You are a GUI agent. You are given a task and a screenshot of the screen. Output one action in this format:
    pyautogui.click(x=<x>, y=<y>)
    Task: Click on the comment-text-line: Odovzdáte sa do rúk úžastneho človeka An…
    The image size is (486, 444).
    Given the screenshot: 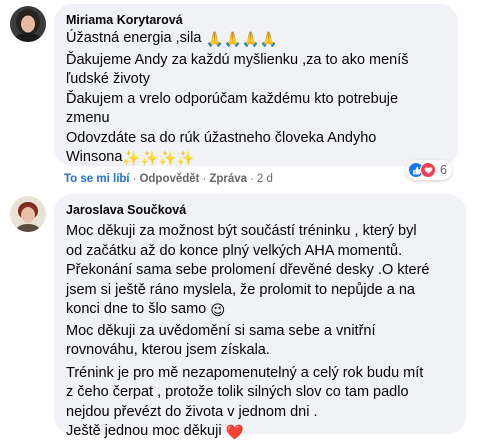 What is the action you would take?
    pyautogui.click(x=221, y=137)
    